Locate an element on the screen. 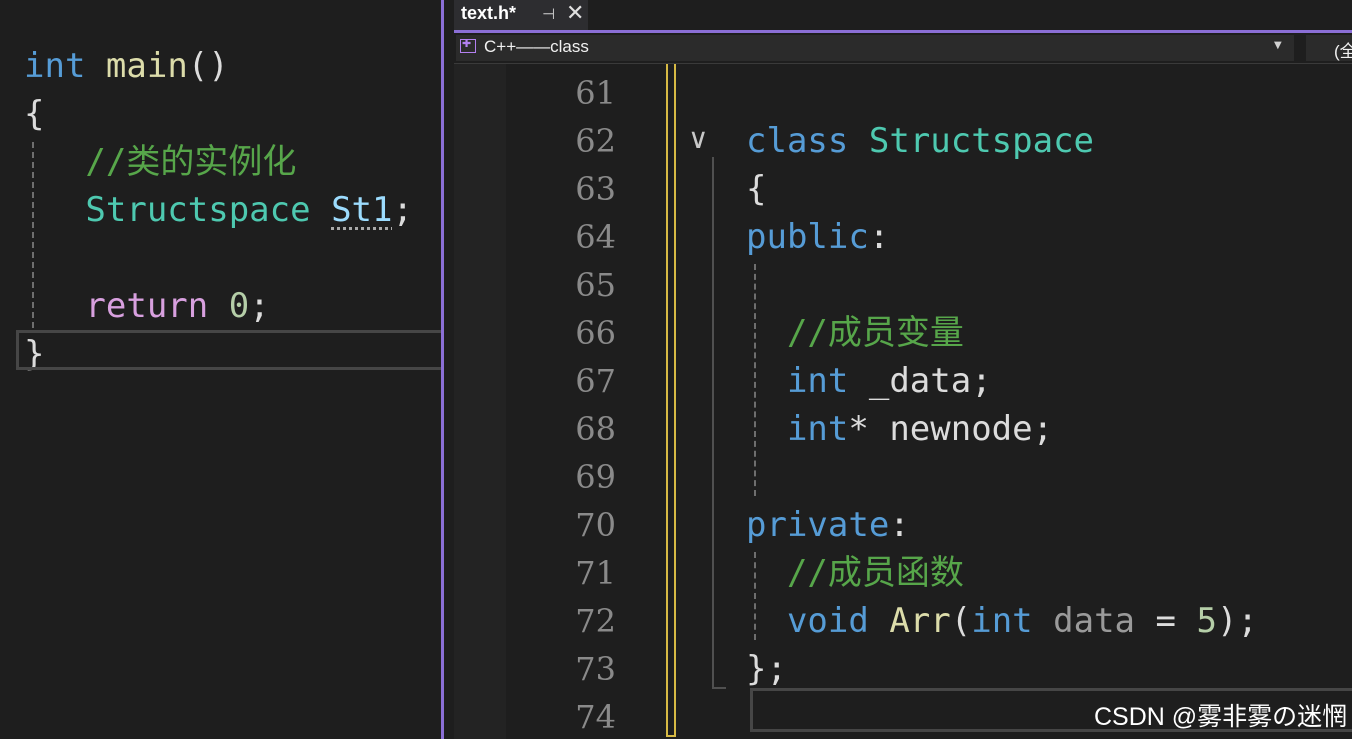 The width and height of the screenshot is (1352, 739). code-line: private: is located at coordinates (828, 525).